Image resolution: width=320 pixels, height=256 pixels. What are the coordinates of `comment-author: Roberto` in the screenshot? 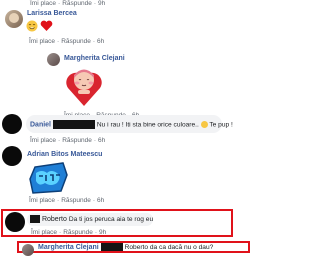 It's located at (54, 219).